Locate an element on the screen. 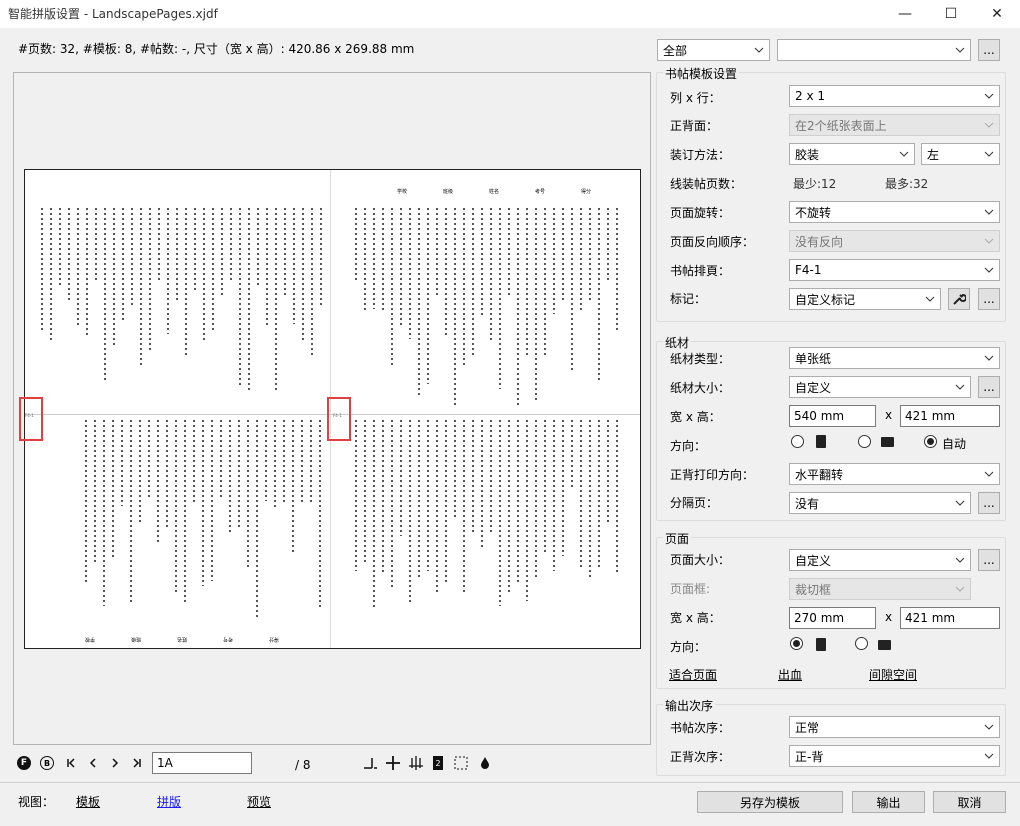 Image resolution: width=1020 pixels, height=826 pixels. sheet-footer-label: 学校 is located at coordinates (90, 639).